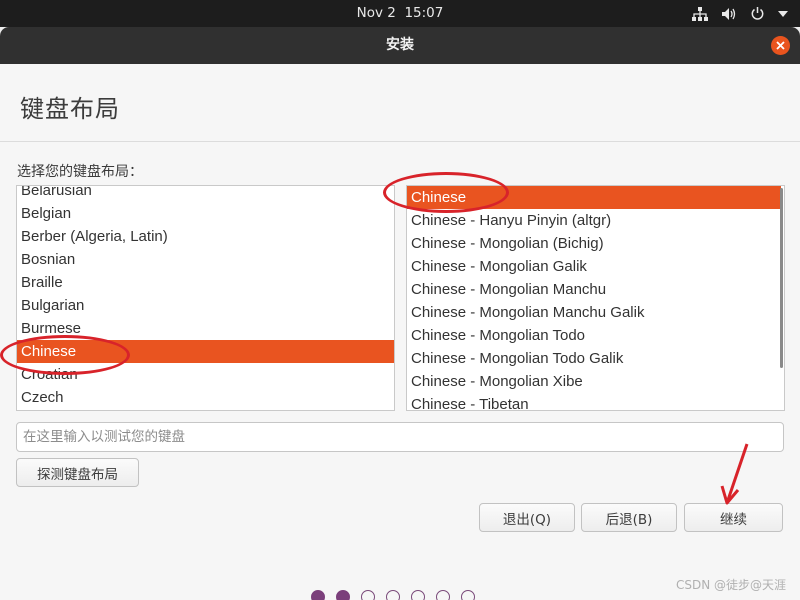 The width and height of the screenshot is (800, 600). I want to click on continue-button: 继续, so click(733, 517).